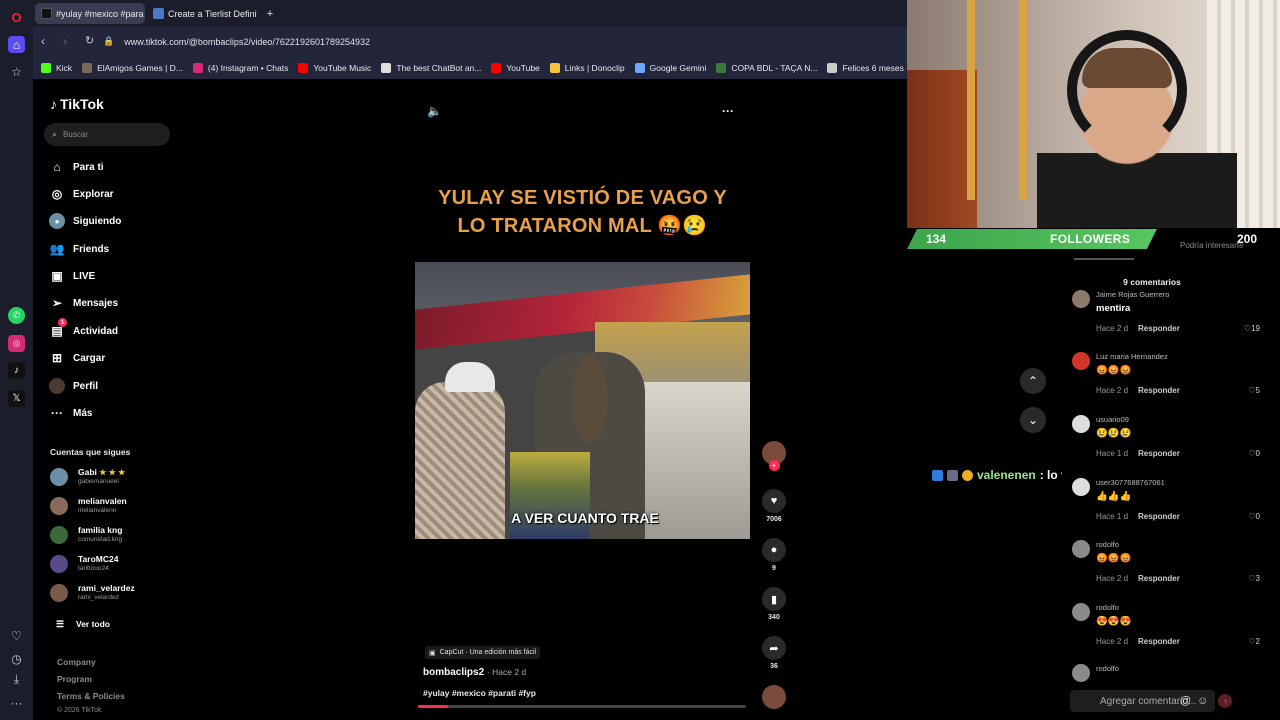 The width and height of the screenshot is (1280, 720). I want to click on more-options-icon: ···, so click(728, 111).